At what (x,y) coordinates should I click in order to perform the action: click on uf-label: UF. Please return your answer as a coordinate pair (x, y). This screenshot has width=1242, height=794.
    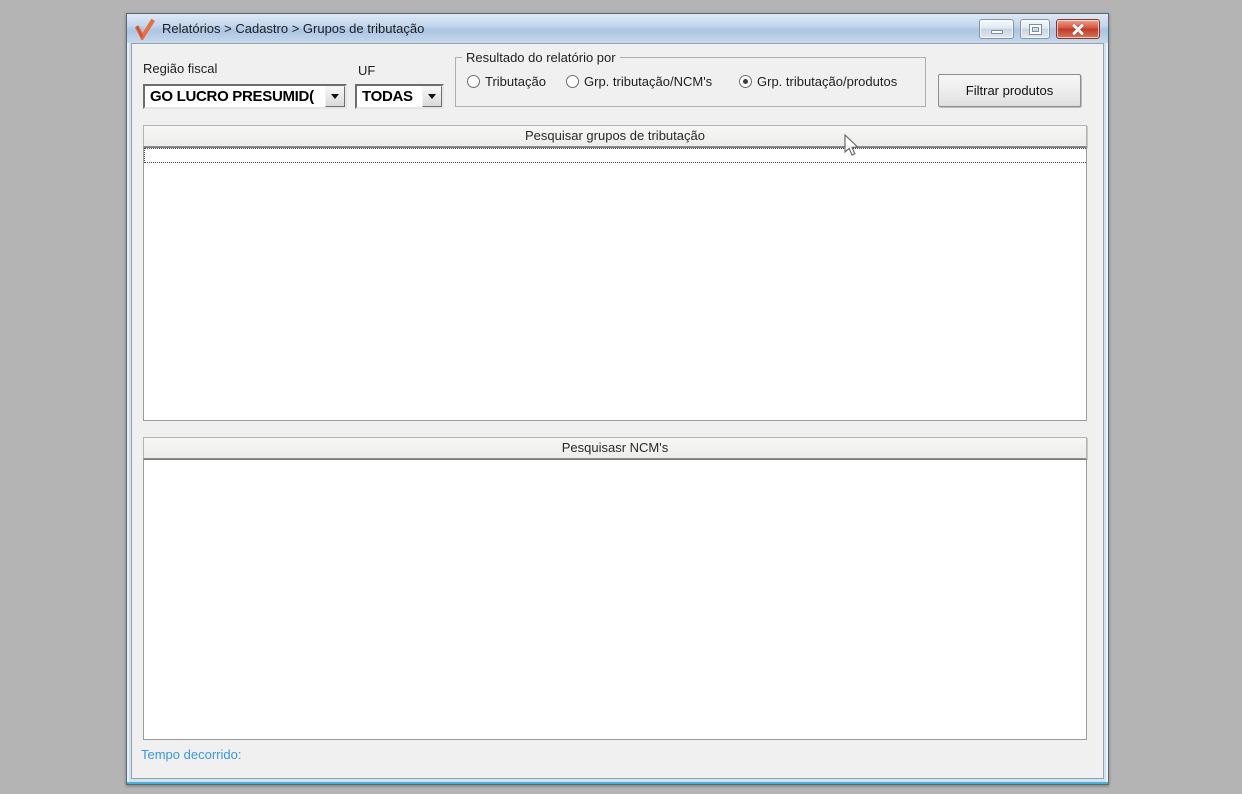
    Looking at the image, I should click on (367, 70).